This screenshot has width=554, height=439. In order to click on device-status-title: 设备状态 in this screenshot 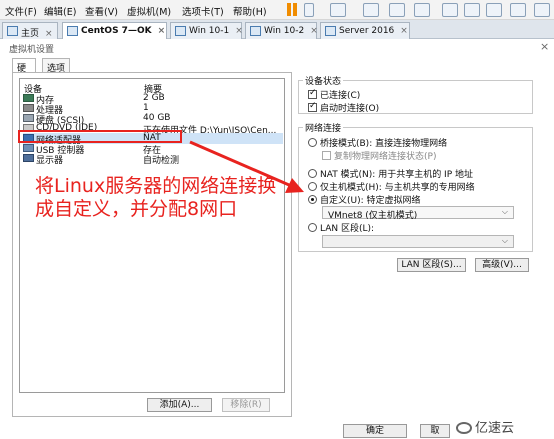, I will do `click(323, 80)`.